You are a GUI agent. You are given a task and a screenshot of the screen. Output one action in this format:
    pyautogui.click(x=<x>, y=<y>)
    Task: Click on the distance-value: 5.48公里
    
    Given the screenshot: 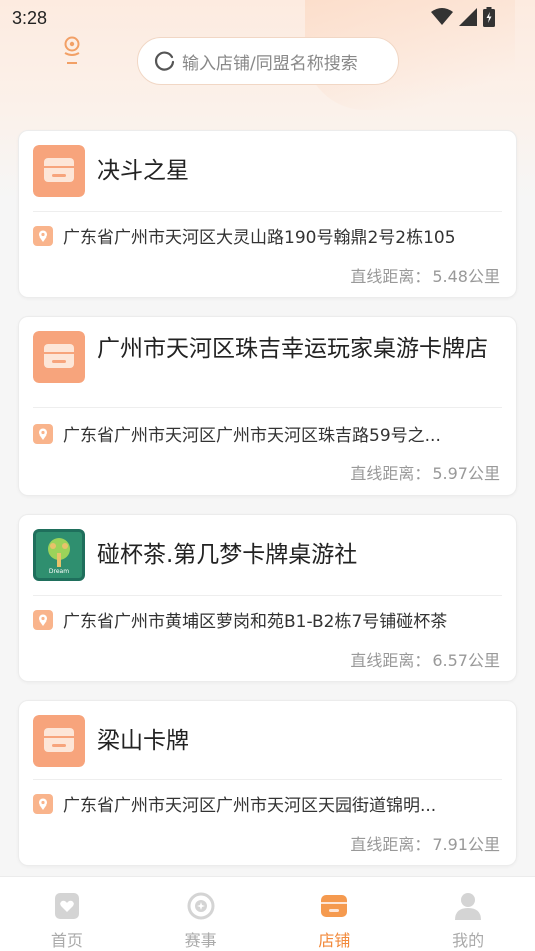 What is the action you would take?
    pyautogui.click(x=466, y=276)
    